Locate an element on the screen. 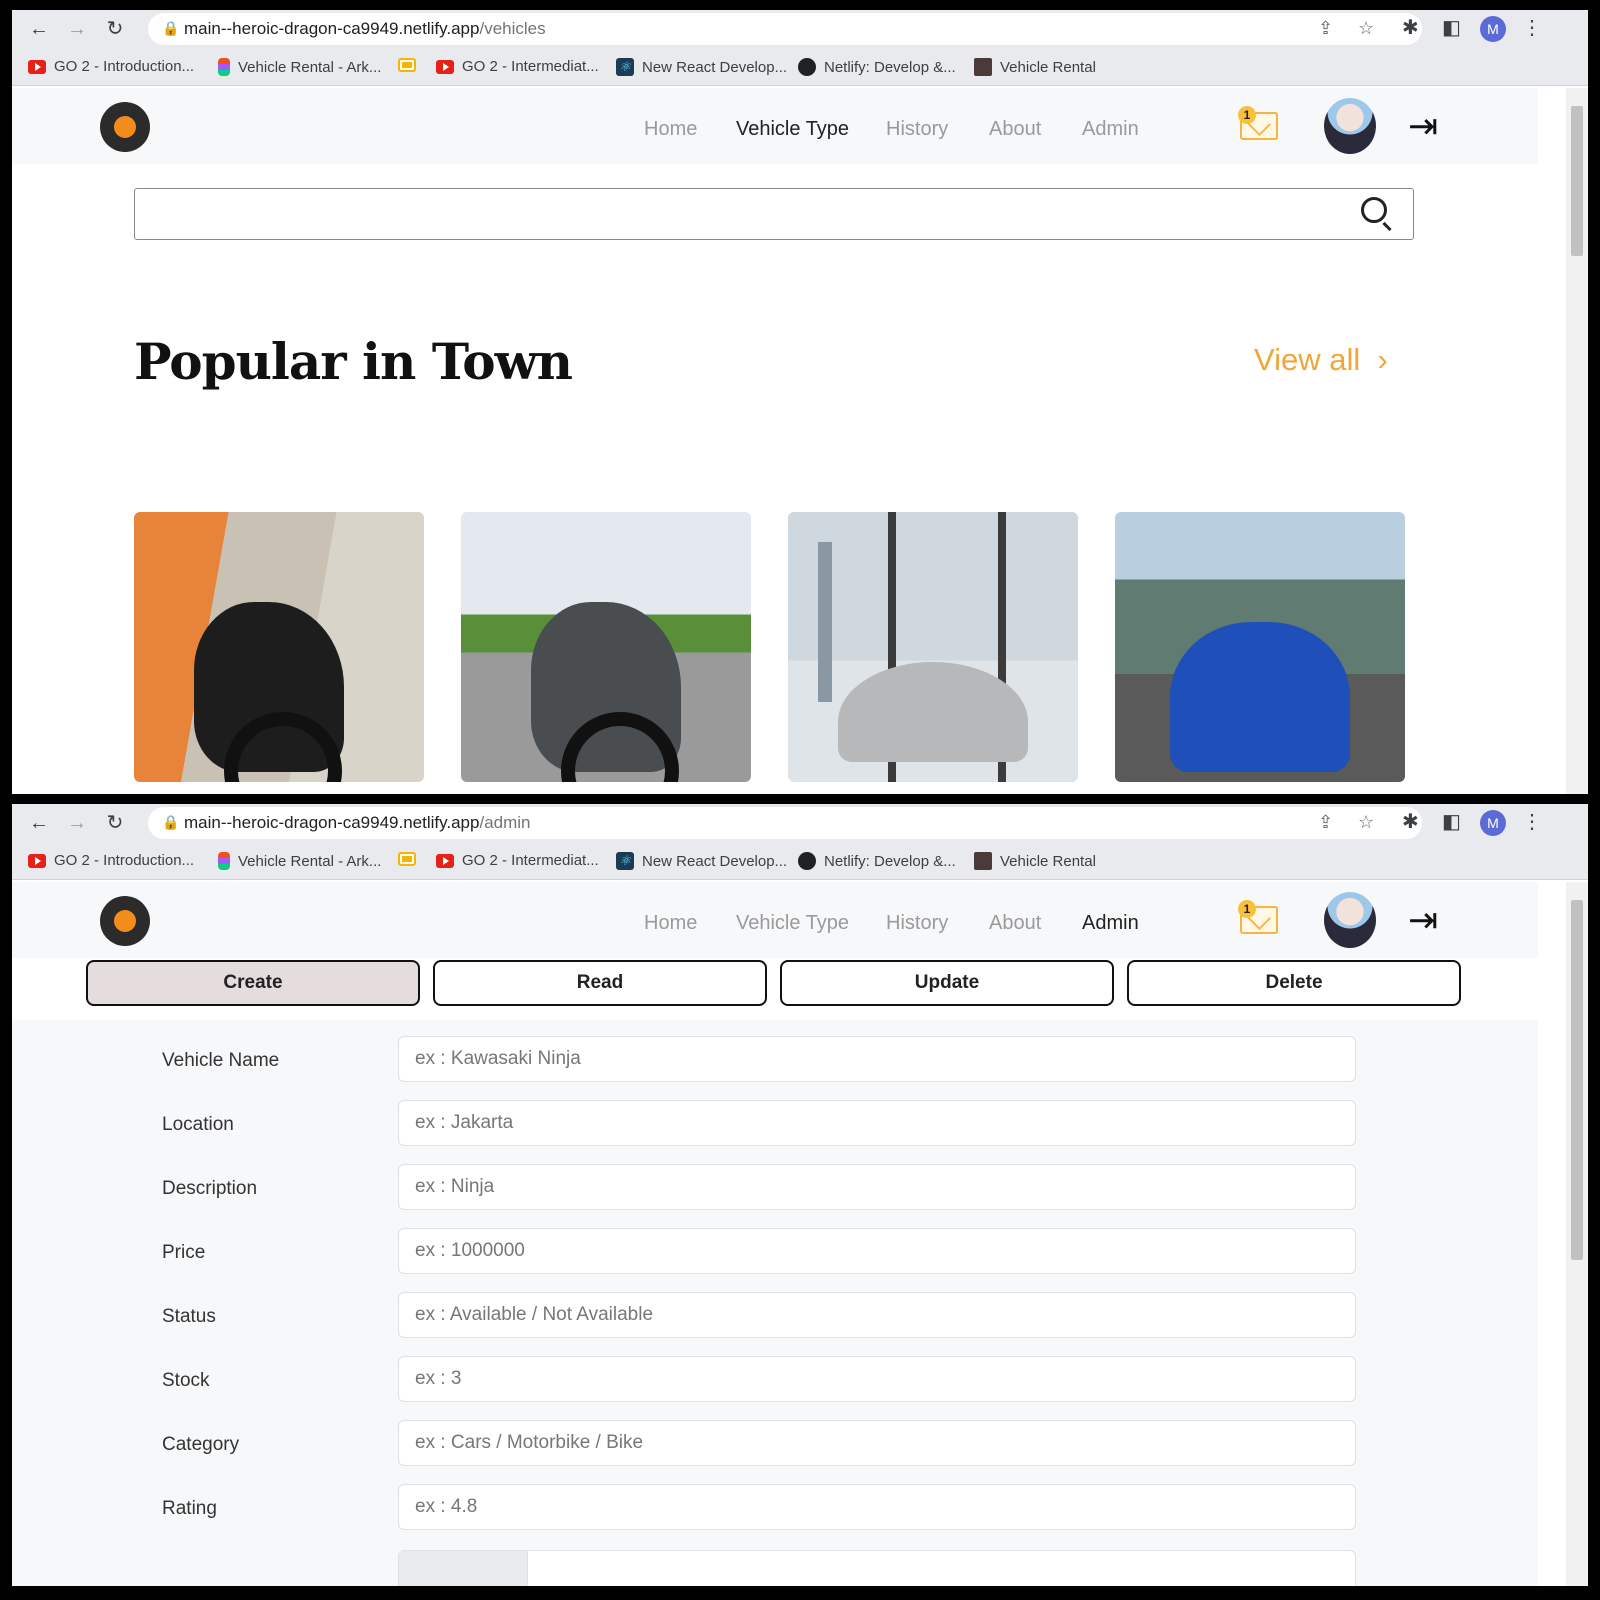  create-tab: Create is located at coordinates (253, 983).